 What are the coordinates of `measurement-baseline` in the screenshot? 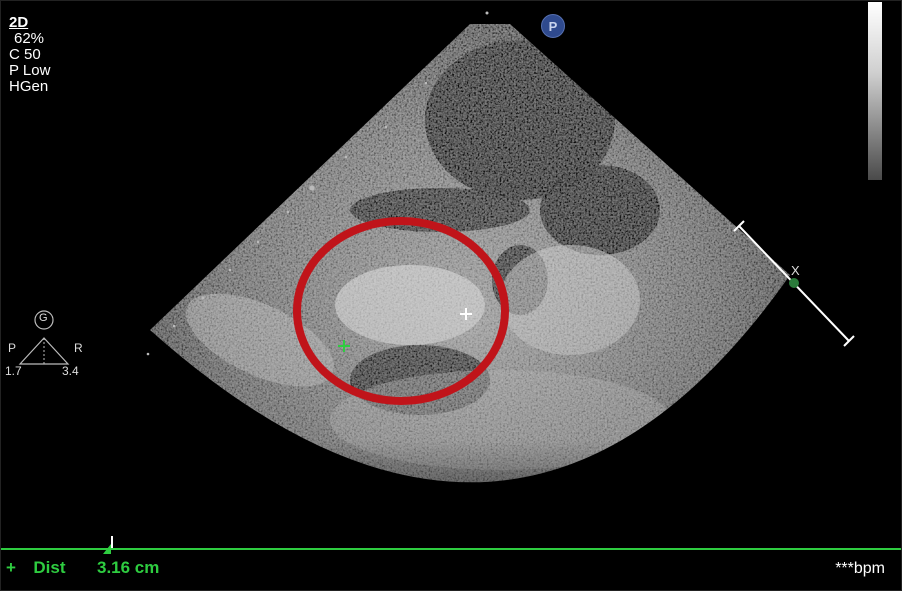 It's located at (451, 549).